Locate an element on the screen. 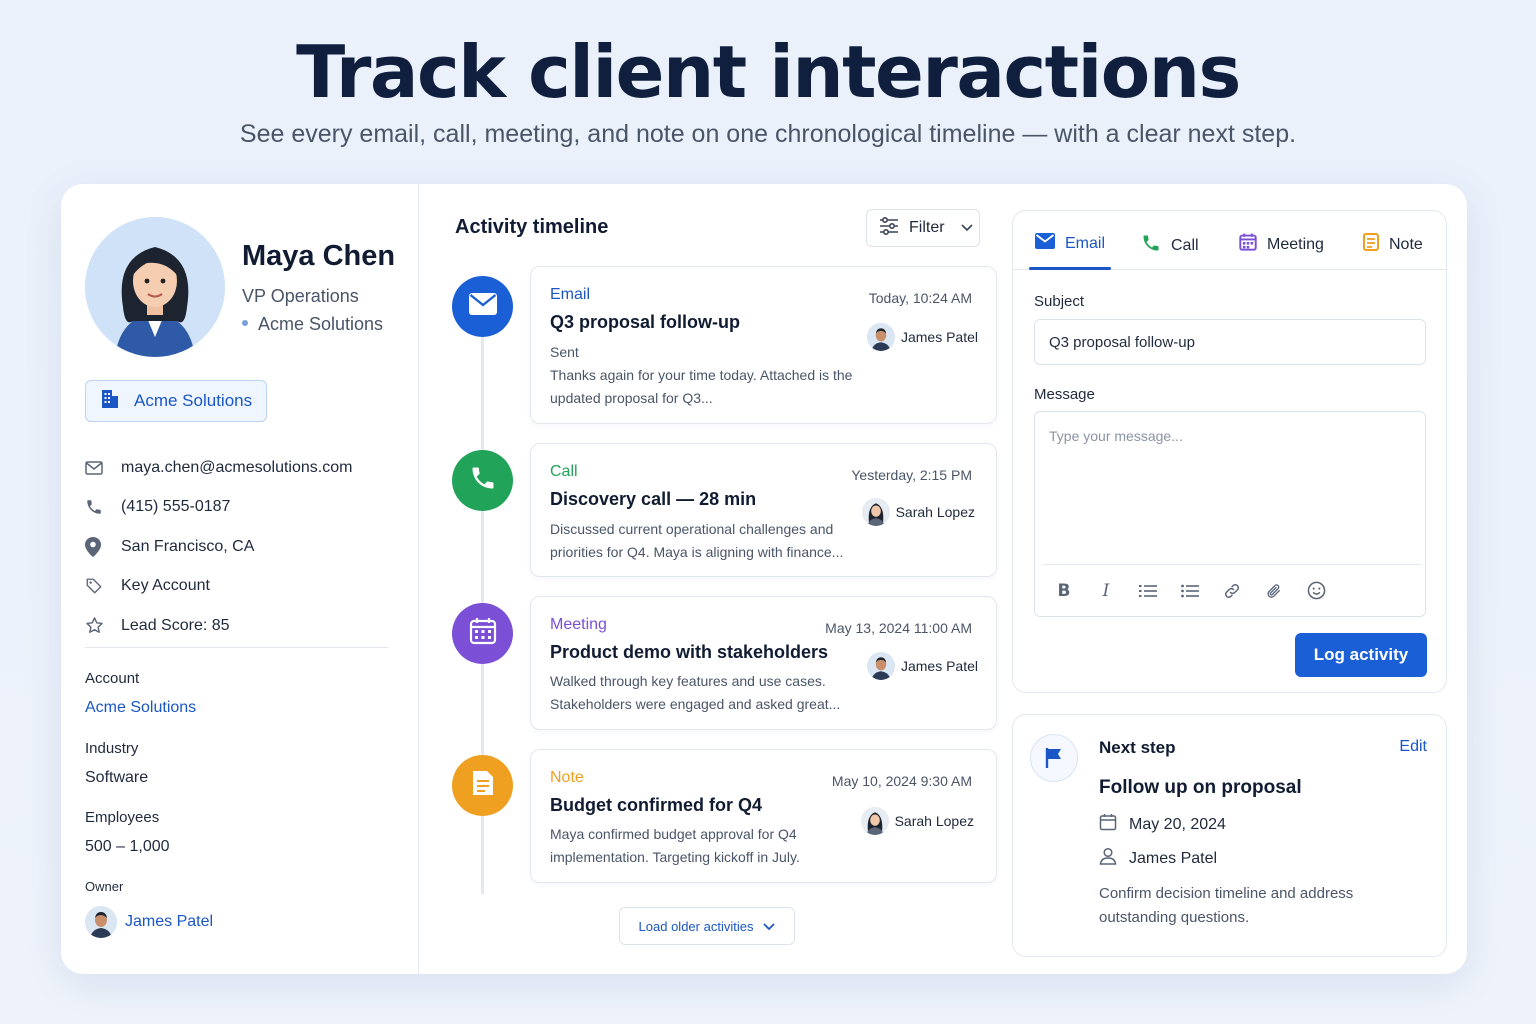 This screenshot has height=1024, width=1536. bold-icon: B is located at coordinates (1064, 591).